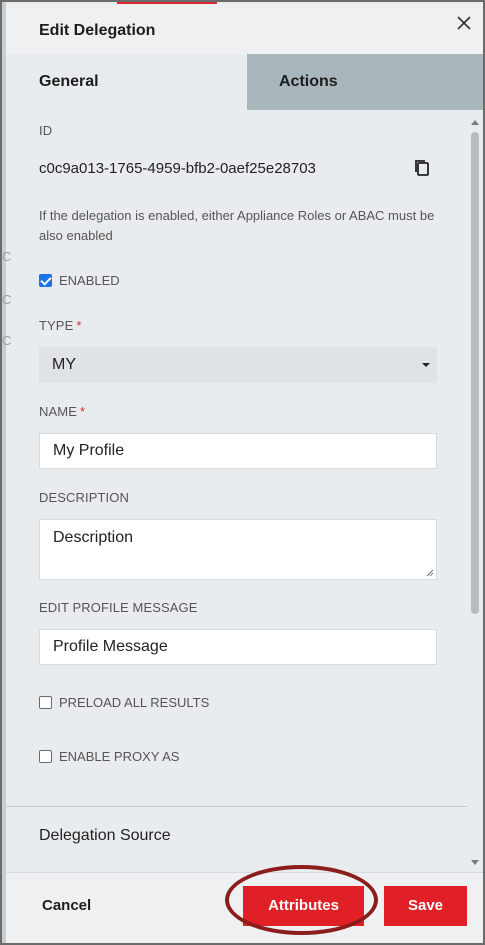 This screenshot has height=945, width=485. What do you see at coordinates (303, 906) in the screenshot?
I see `attributes-button: Attributes` at bounding box center [303, 906].